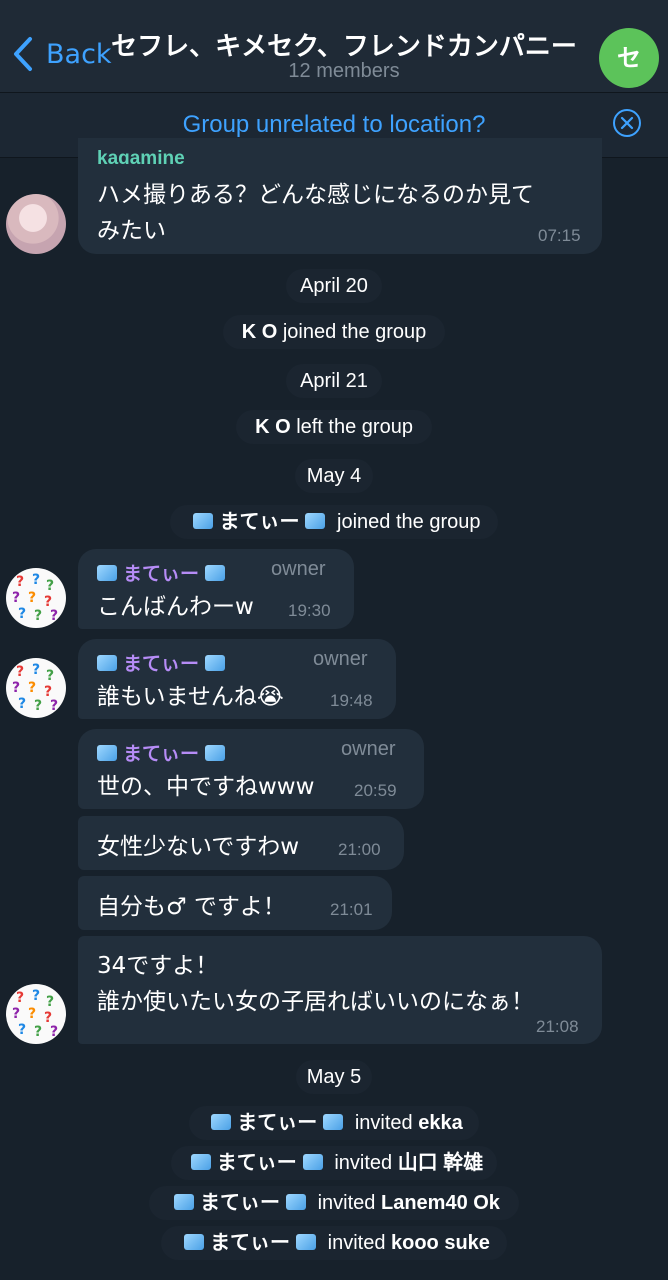 Image resolution: width=668 pixels, height=1280 pixels. I want to click on service-message: K O joined the group, so click(334, 332).